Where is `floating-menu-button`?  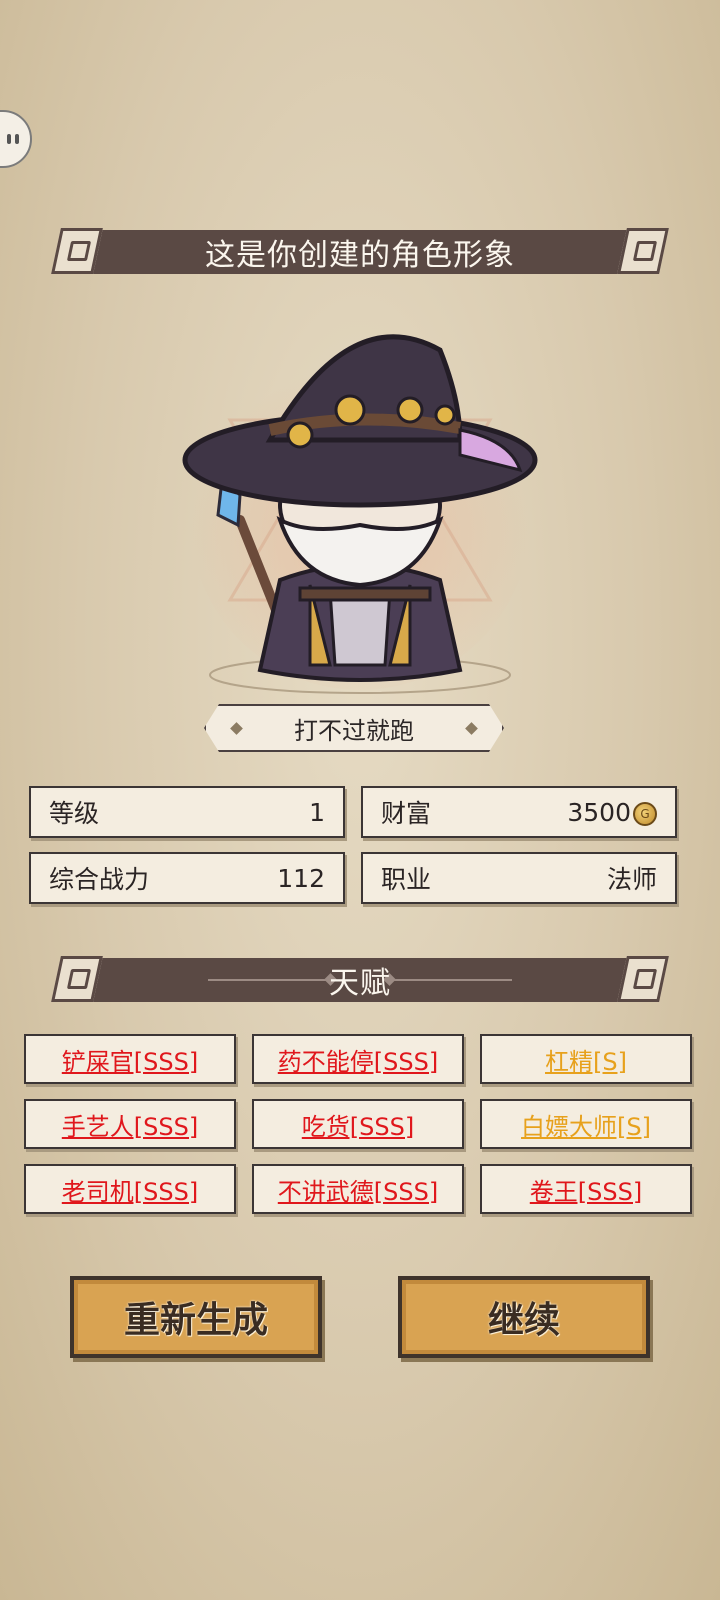
floating-menu-button is located at coordinates (16, 139).